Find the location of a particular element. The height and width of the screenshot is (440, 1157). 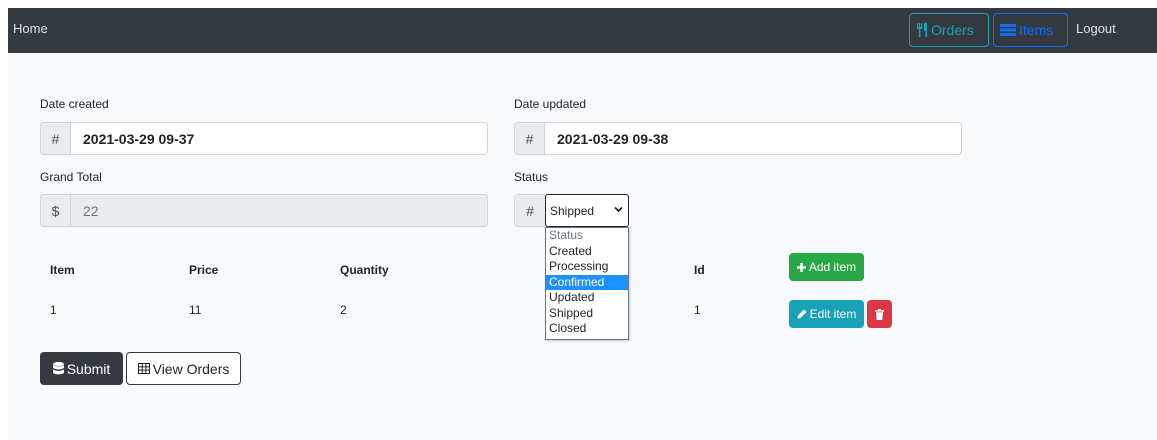

add-item-button: Add item is located at coordinates (826, 267).